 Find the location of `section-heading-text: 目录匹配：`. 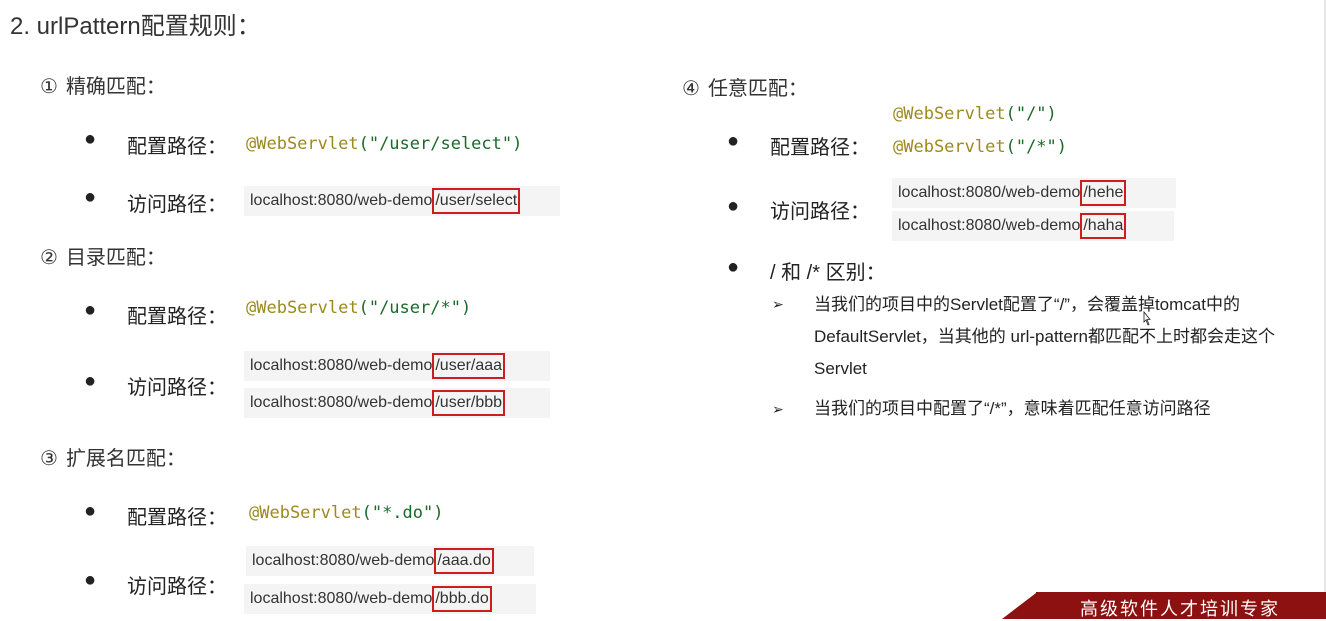

section-heading-text: 目录匹配： is located at coordinates (115, 258).